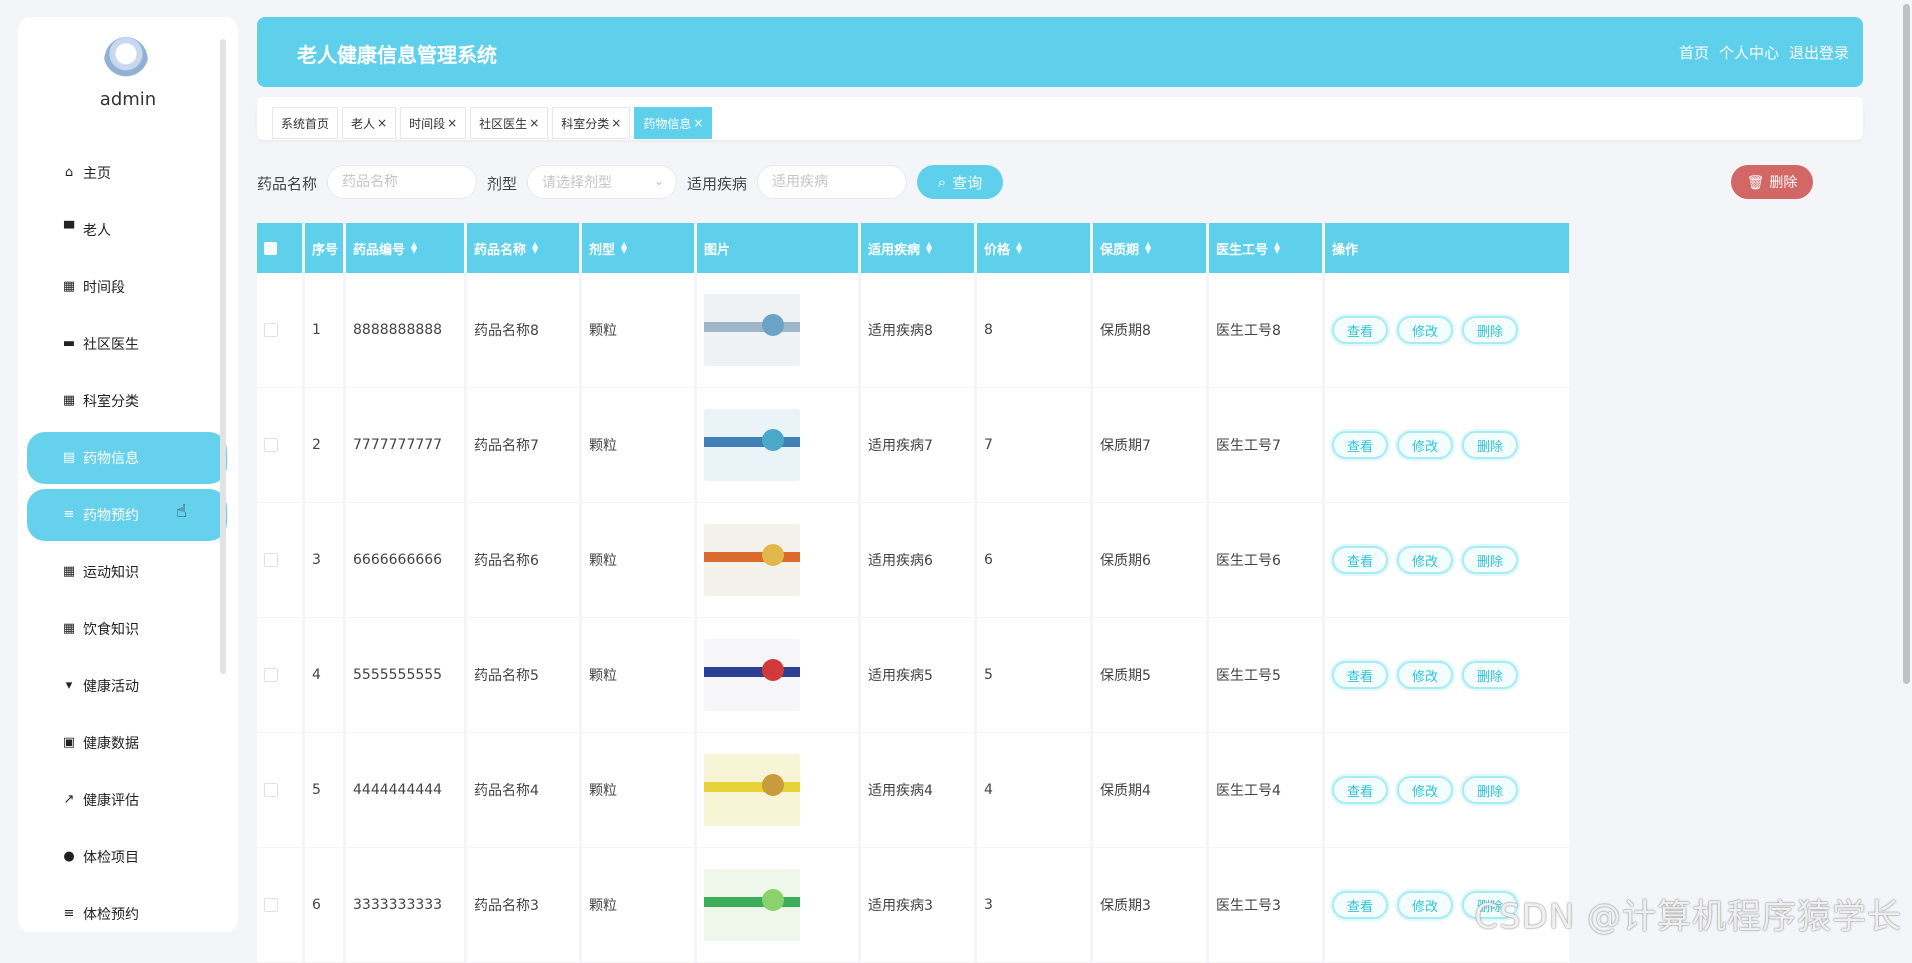 This screenshot has height=963, width=1912. I want to click on column-header: 医生工号 ▲ ▼, so click(1265, 248).